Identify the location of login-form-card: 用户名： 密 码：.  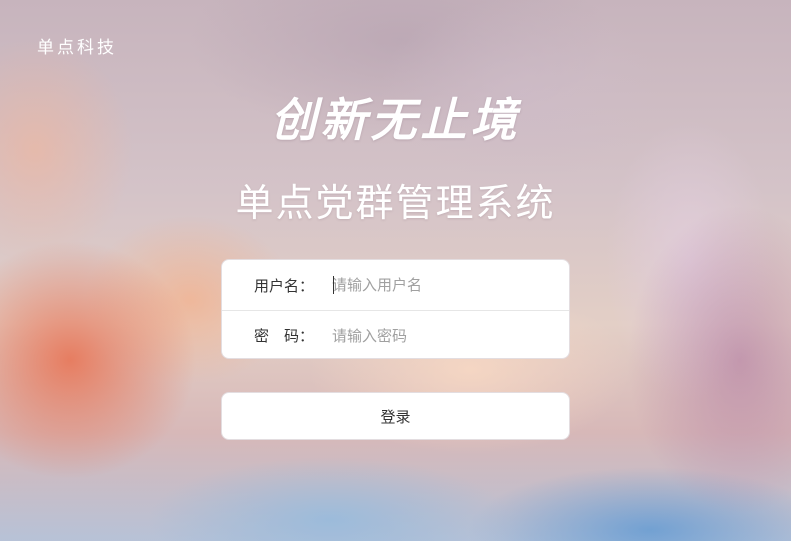
(395, 309).